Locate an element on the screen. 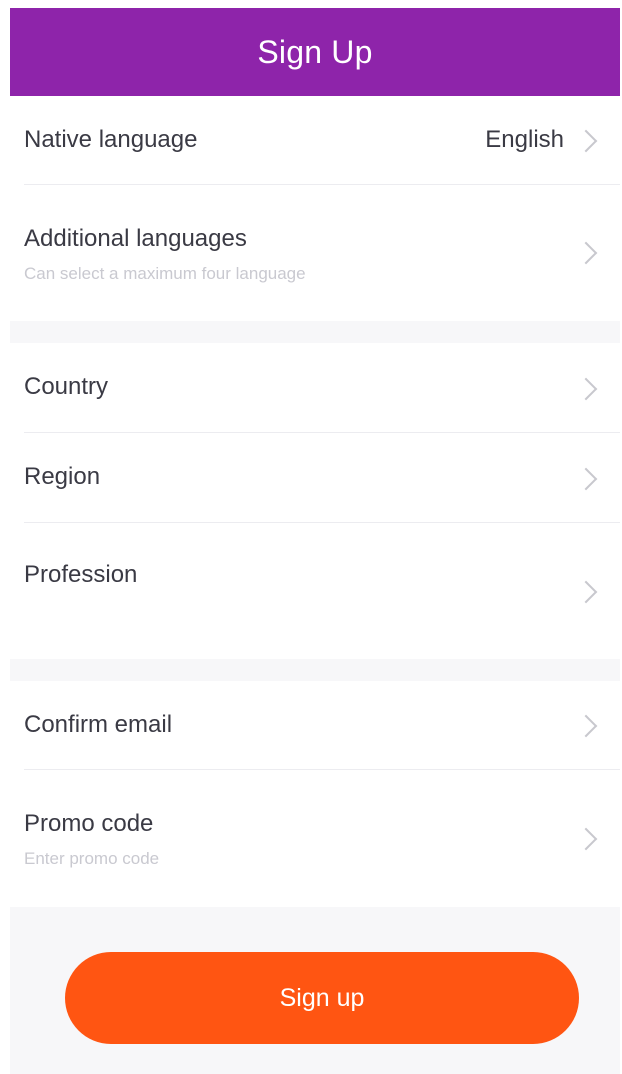 Image resolution: width=622 pixels, height=1074 pixels. page-title: Sign Up is located at coordinates (315, 51).